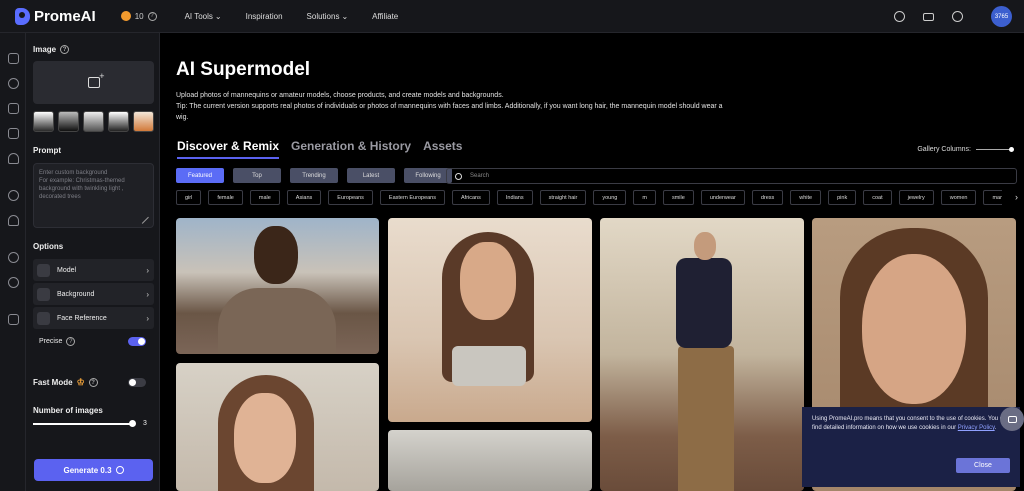 This screenshot has height=491, width=1024. I want to click on cube-icon, so click(13, 108).